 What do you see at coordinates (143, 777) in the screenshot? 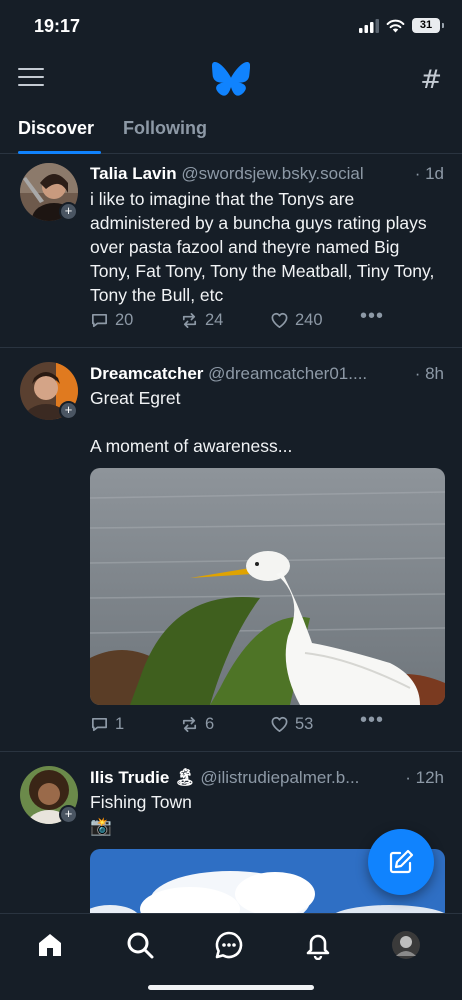
I see `author-name: Ilis Trudie 🏝` at bounding box center [143, 777].